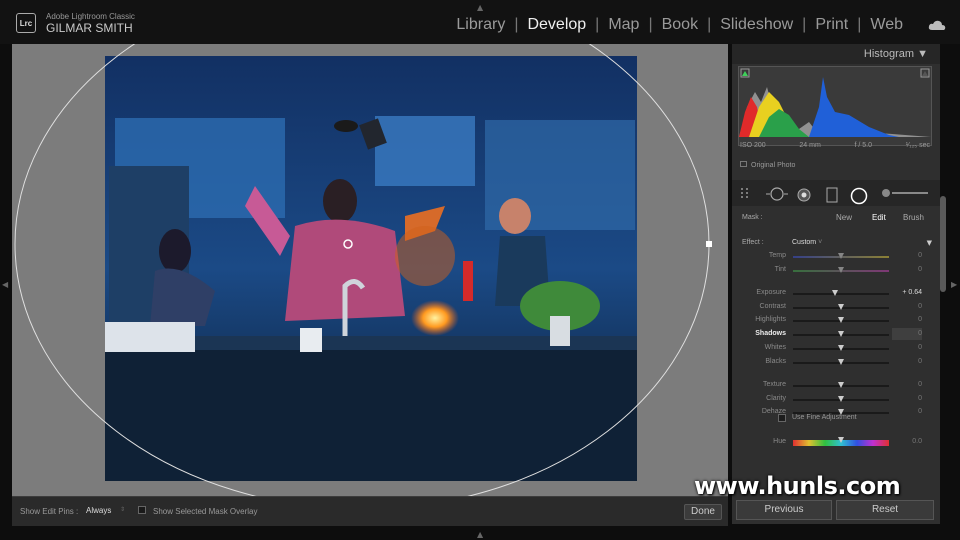 The width and height of the screenshot is (960, 540). I want to click on cloud-icon, so click(937, 25).